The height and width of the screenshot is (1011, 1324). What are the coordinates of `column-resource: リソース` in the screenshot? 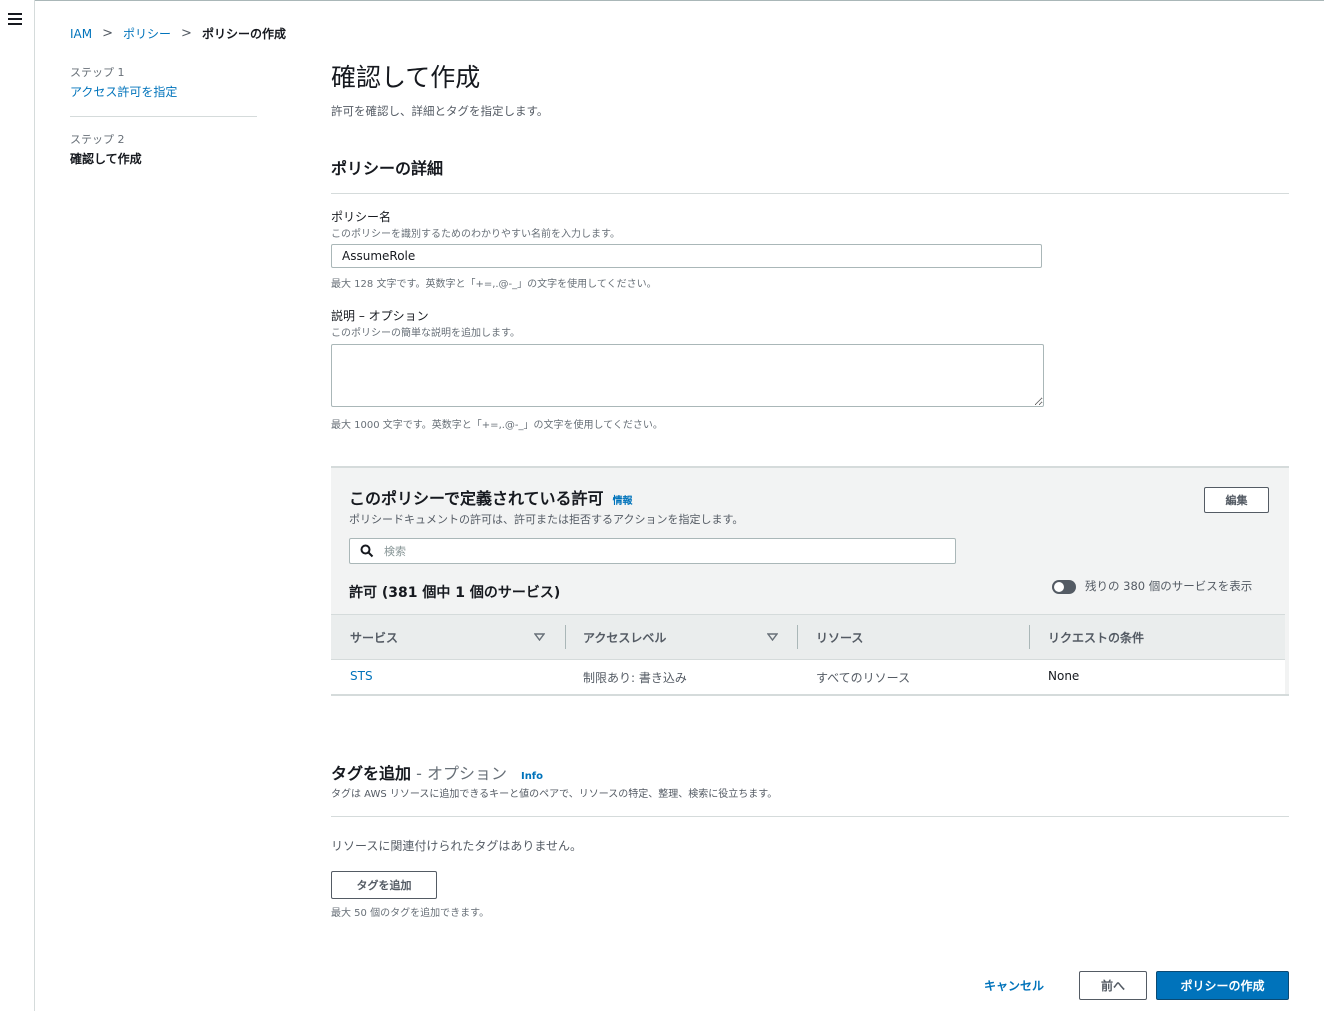 It's located at (840, 638).